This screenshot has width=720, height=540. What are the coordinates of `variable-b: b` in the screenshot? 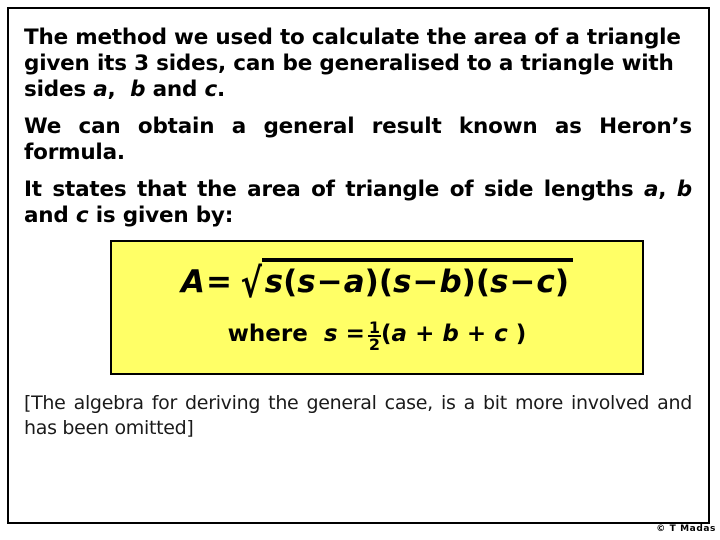 It's located at (138, 89).